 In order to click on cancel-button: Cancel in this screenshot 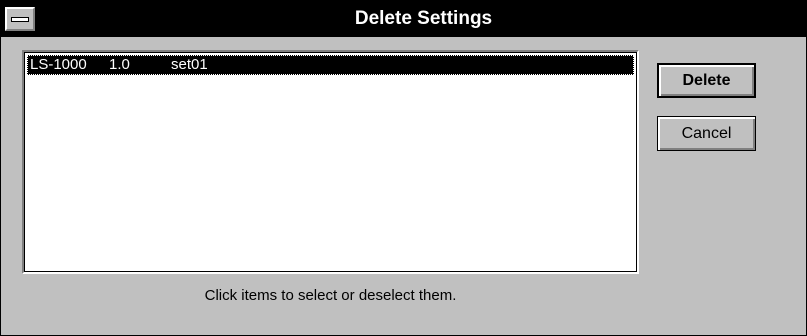, I will do `click(706, 133)`.